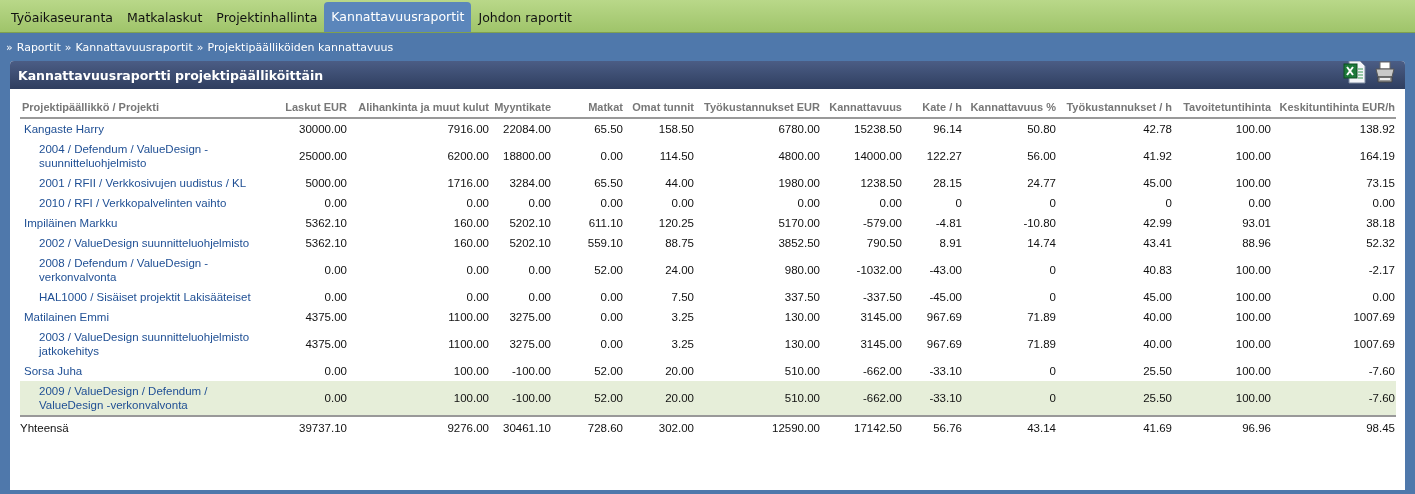  Describe the element at coordinates (326, 243) in the screenshot. I see `table-cell-text: 5362.10` at that location.